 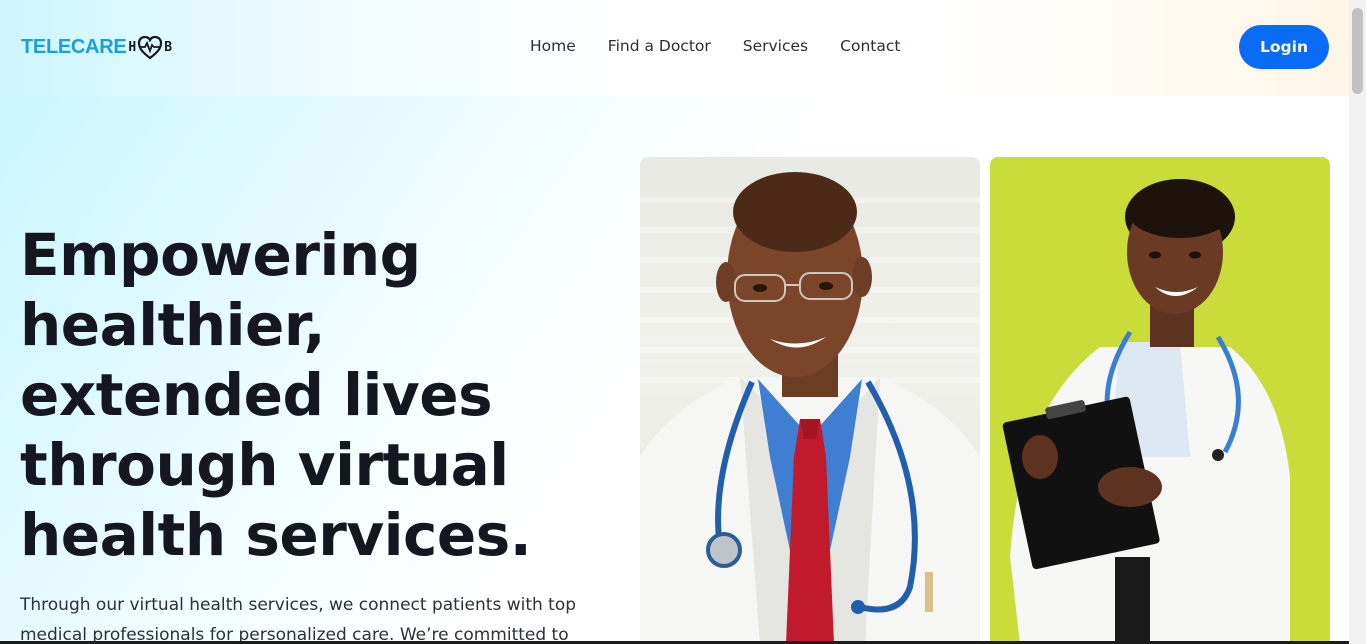 What do you see at coordinates (659, 46) in the screenshot?
I see `nav-find-a-doctor: Find a Doctor` at bounding box center [659, 46].